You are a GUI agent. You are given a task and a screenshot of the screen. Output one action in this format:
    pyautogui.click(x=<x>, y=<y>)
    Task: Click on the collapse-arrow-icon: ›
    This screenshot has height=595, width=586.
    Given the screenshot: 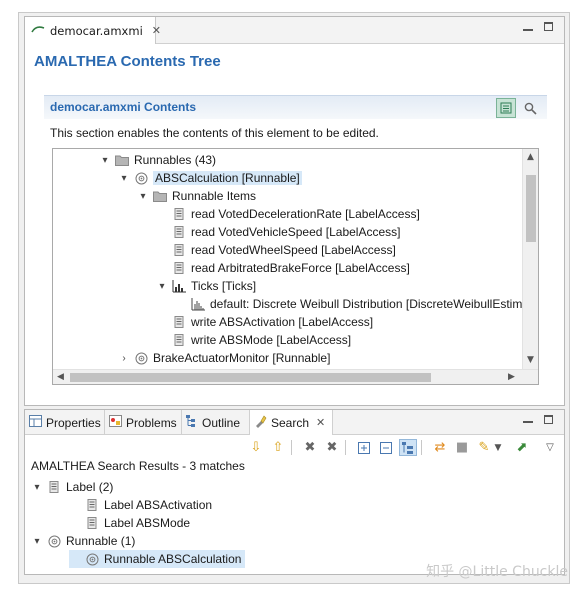 What is the action you would take?
    pyautogui.click(x=124, y=358)
    